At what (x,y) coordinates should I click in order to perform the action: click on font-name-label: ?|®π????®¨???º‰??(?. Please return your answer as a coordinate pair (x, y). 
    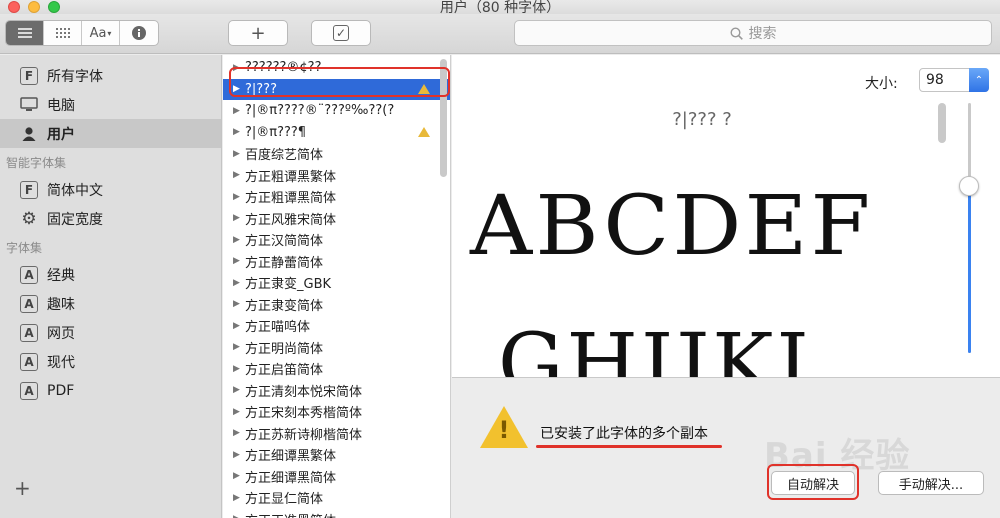
    Looking at the image, I should click on (320, 111).